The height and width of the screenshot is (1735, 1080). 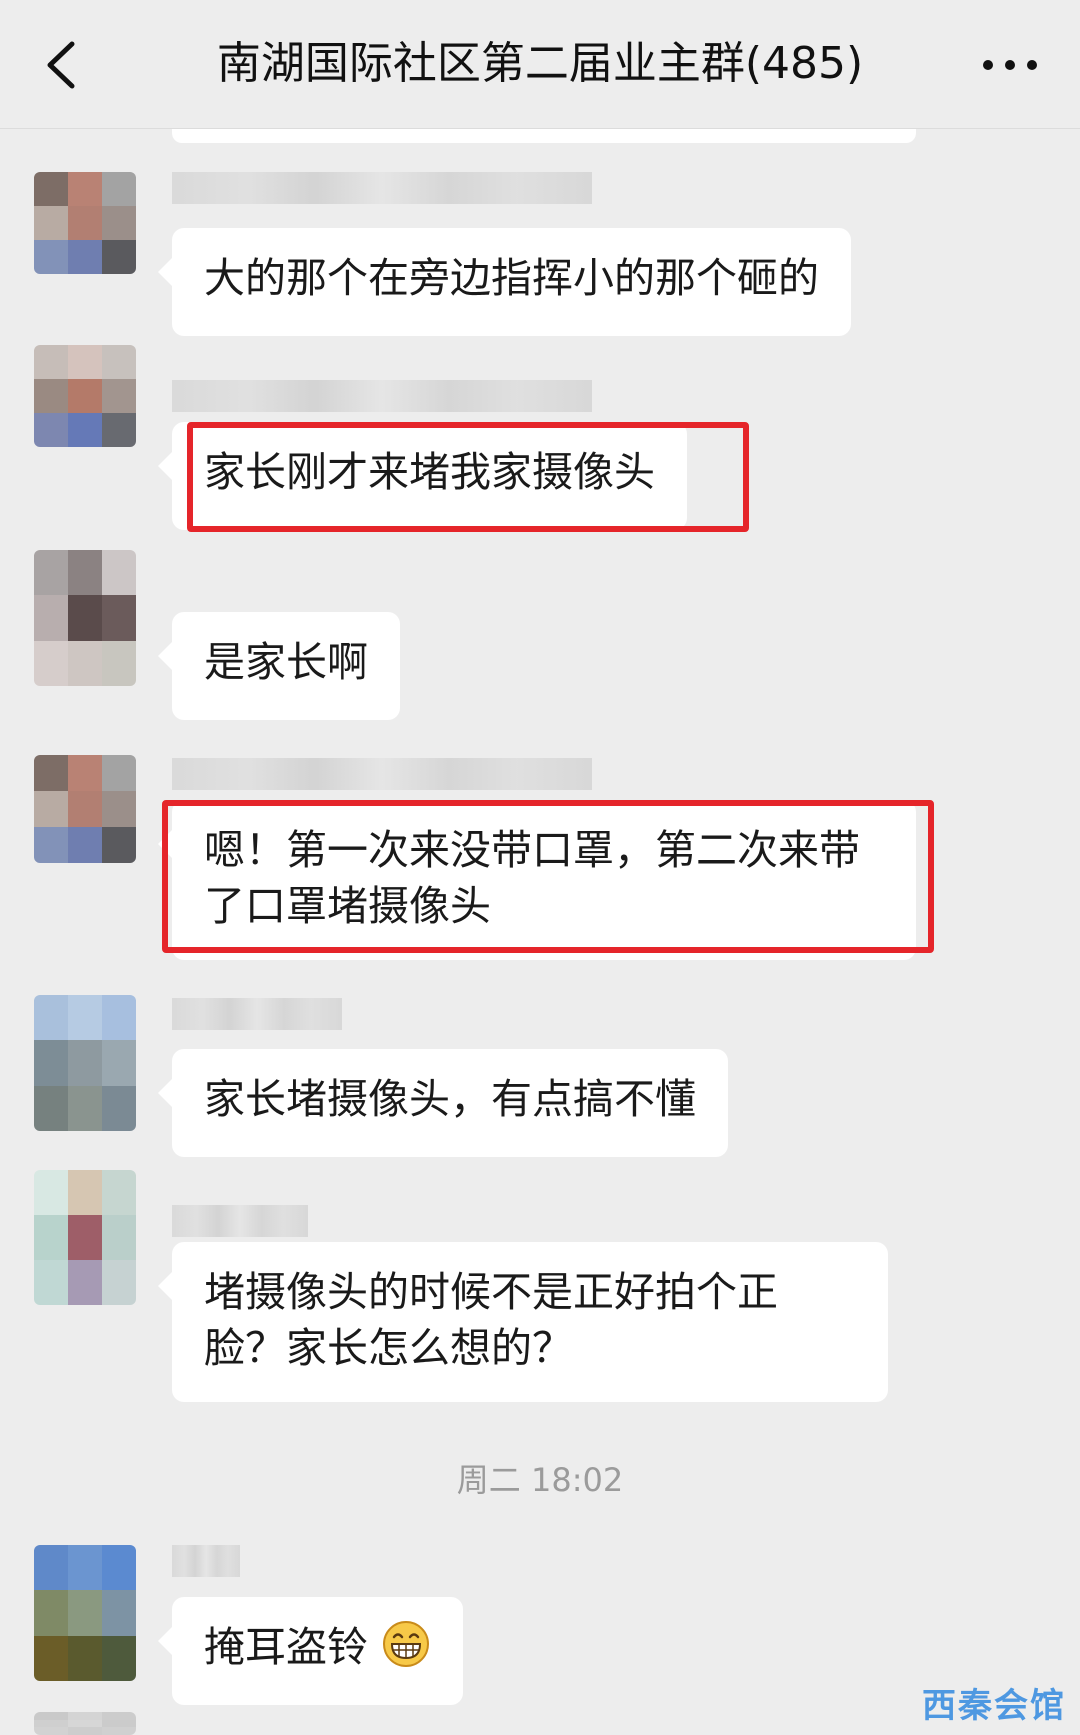 What do you see at coordinates (511, 278) in the screenshot?
I see `message-text: 大的那个在旁边指挥小的那个砸的` at bounding box center [511, 278].